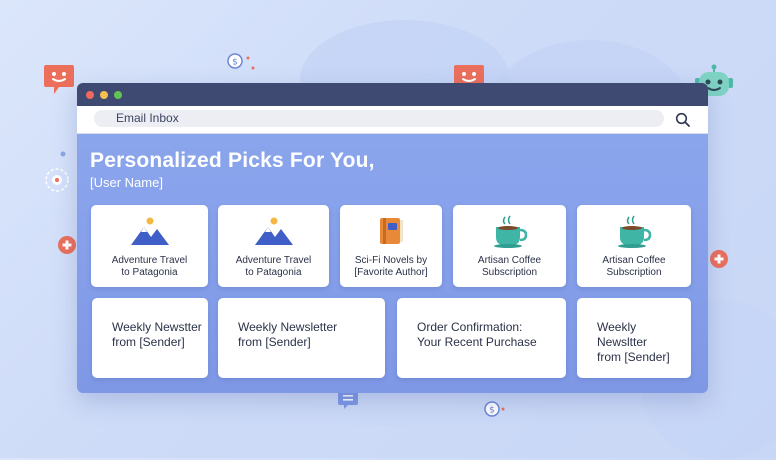 Image resolution: width=776 pixels, height=460 pixels. What do you see at coordinates (104, 95) in the screenshot?
I see `minimize-window-button` at bounding box center [104, 95].